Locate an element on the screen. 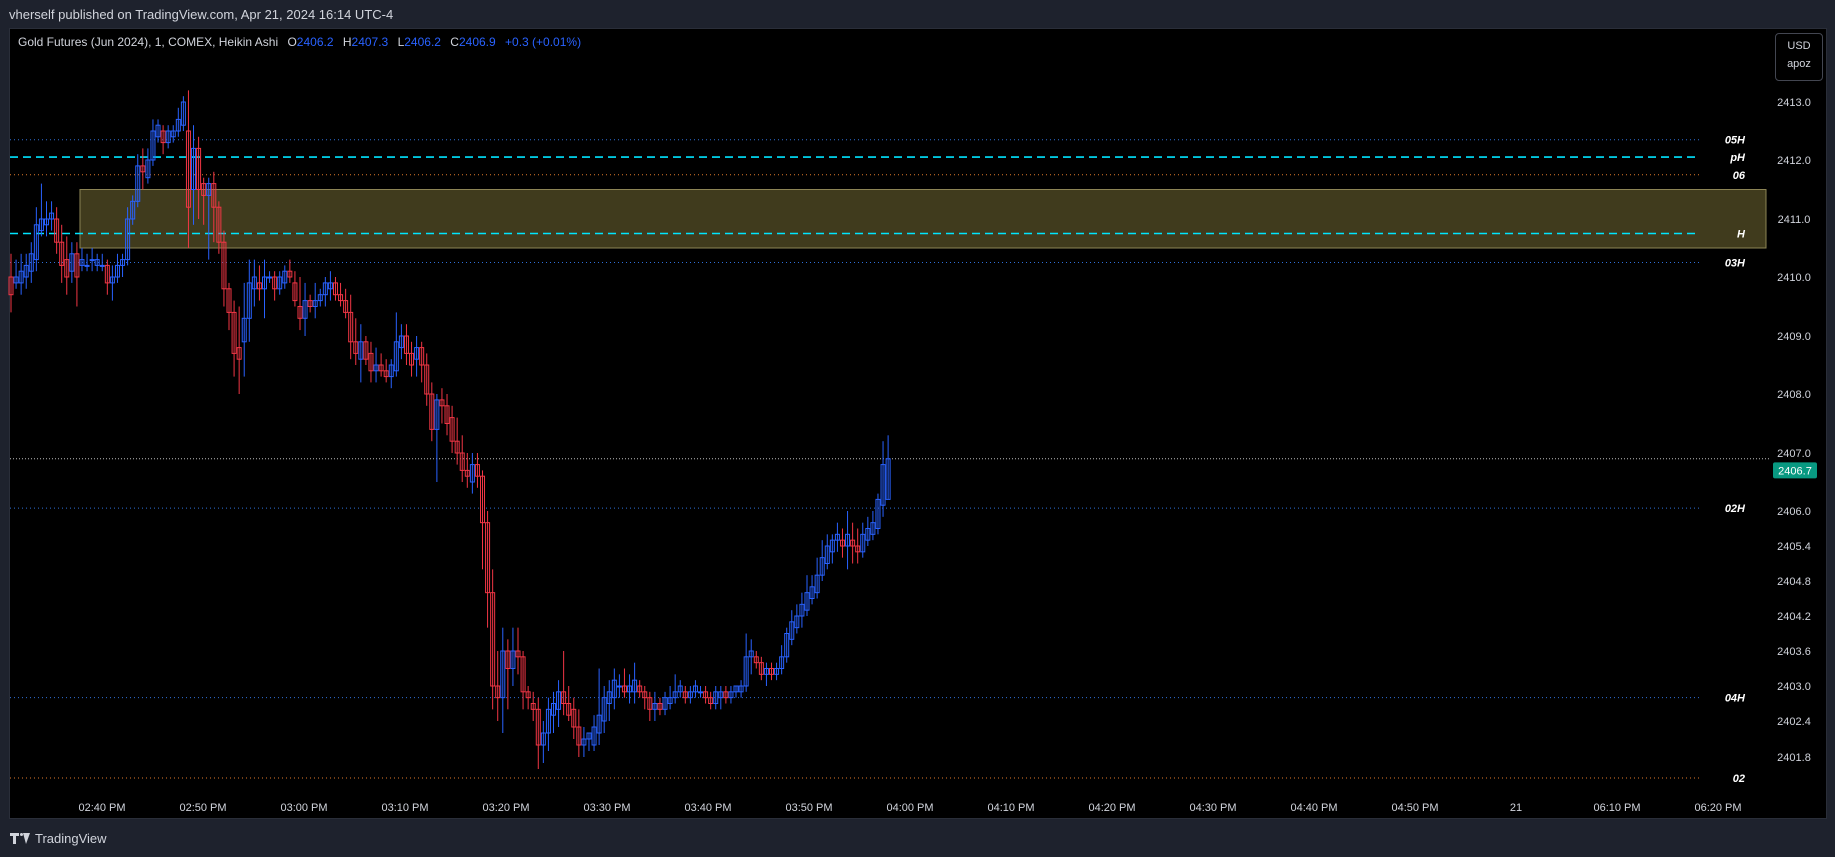 Image resolution: width=1835 pixels, height=857 pixels. open-label: O is located at coordinates (292, 42).